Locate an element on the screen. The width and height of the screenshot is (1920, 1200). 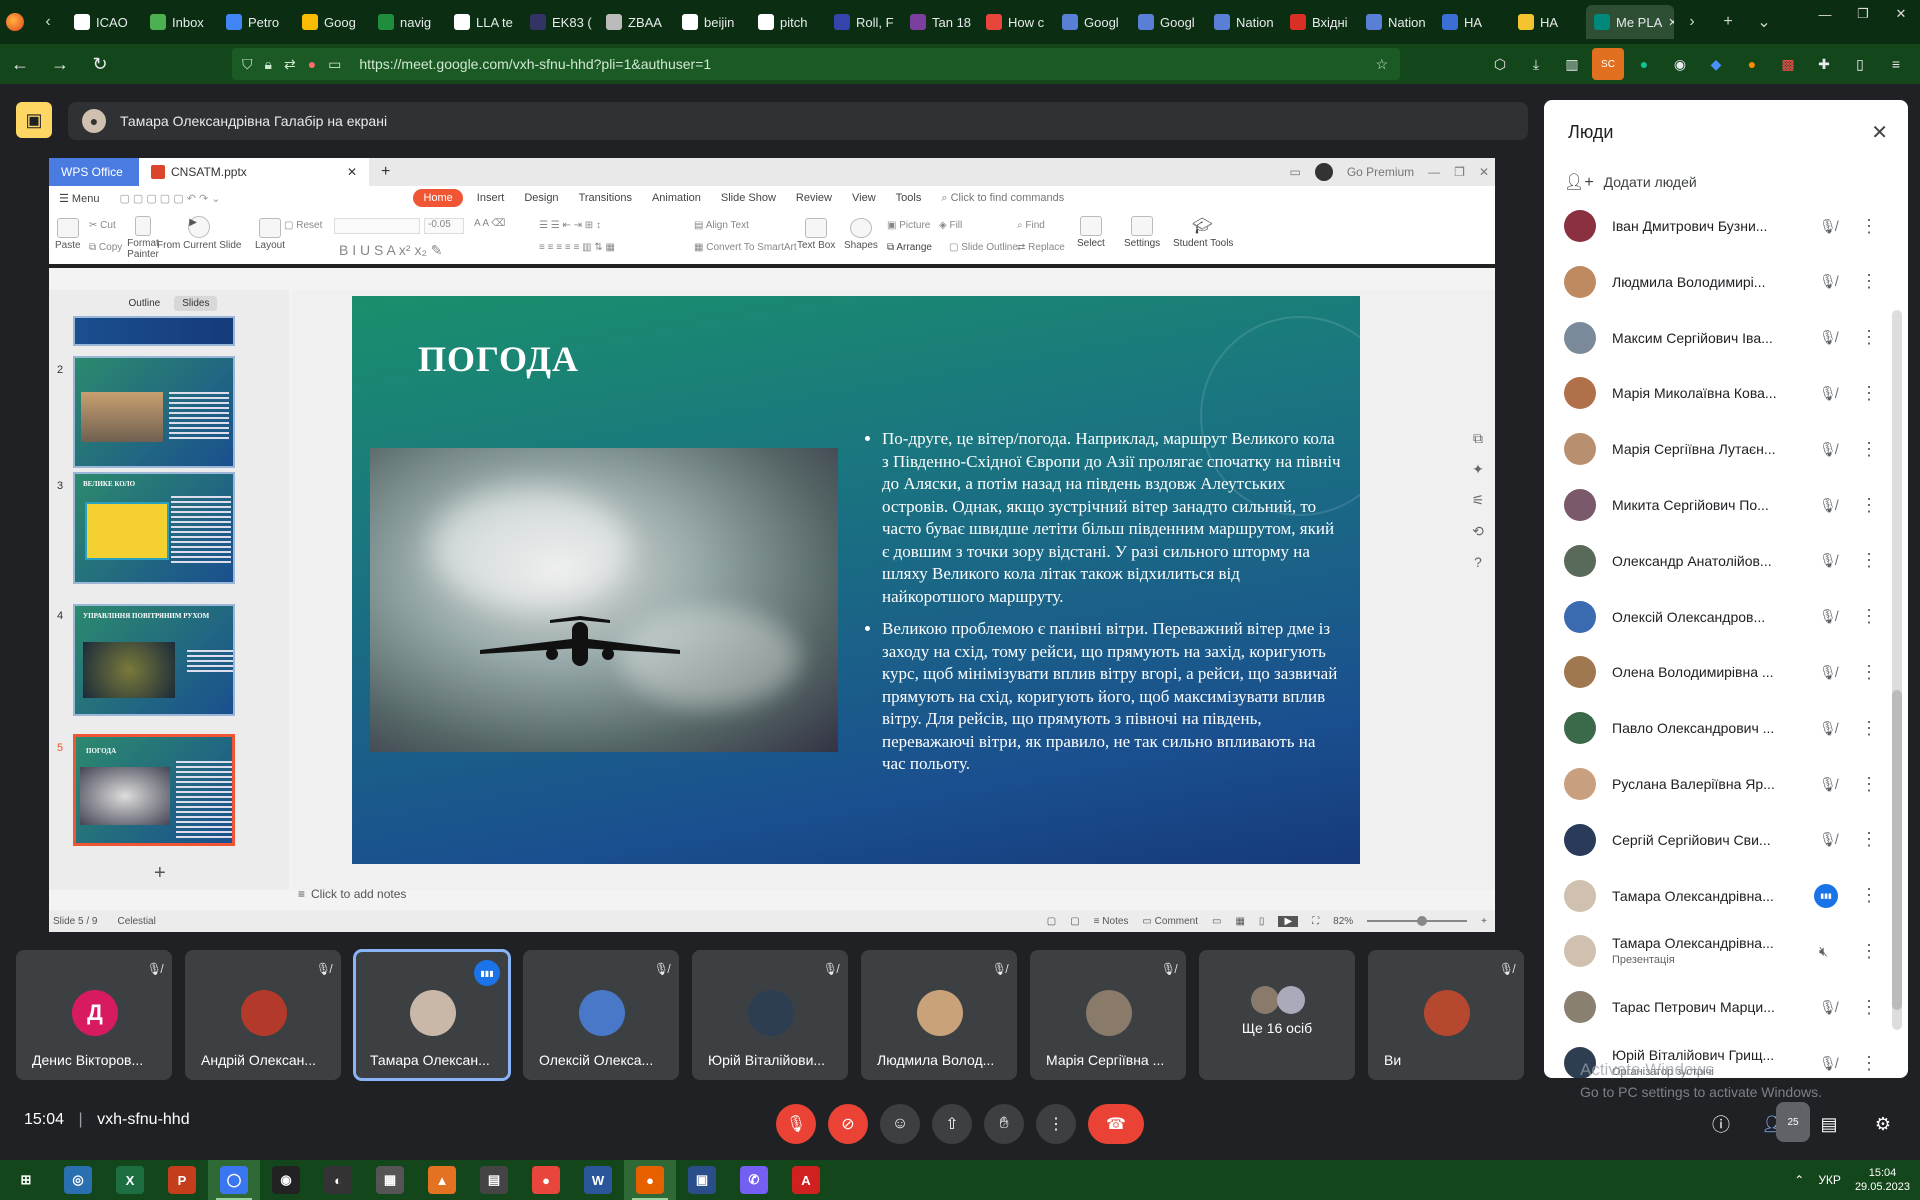
extension-grammarly-icon: ● is located at coordinates (1644, 64).